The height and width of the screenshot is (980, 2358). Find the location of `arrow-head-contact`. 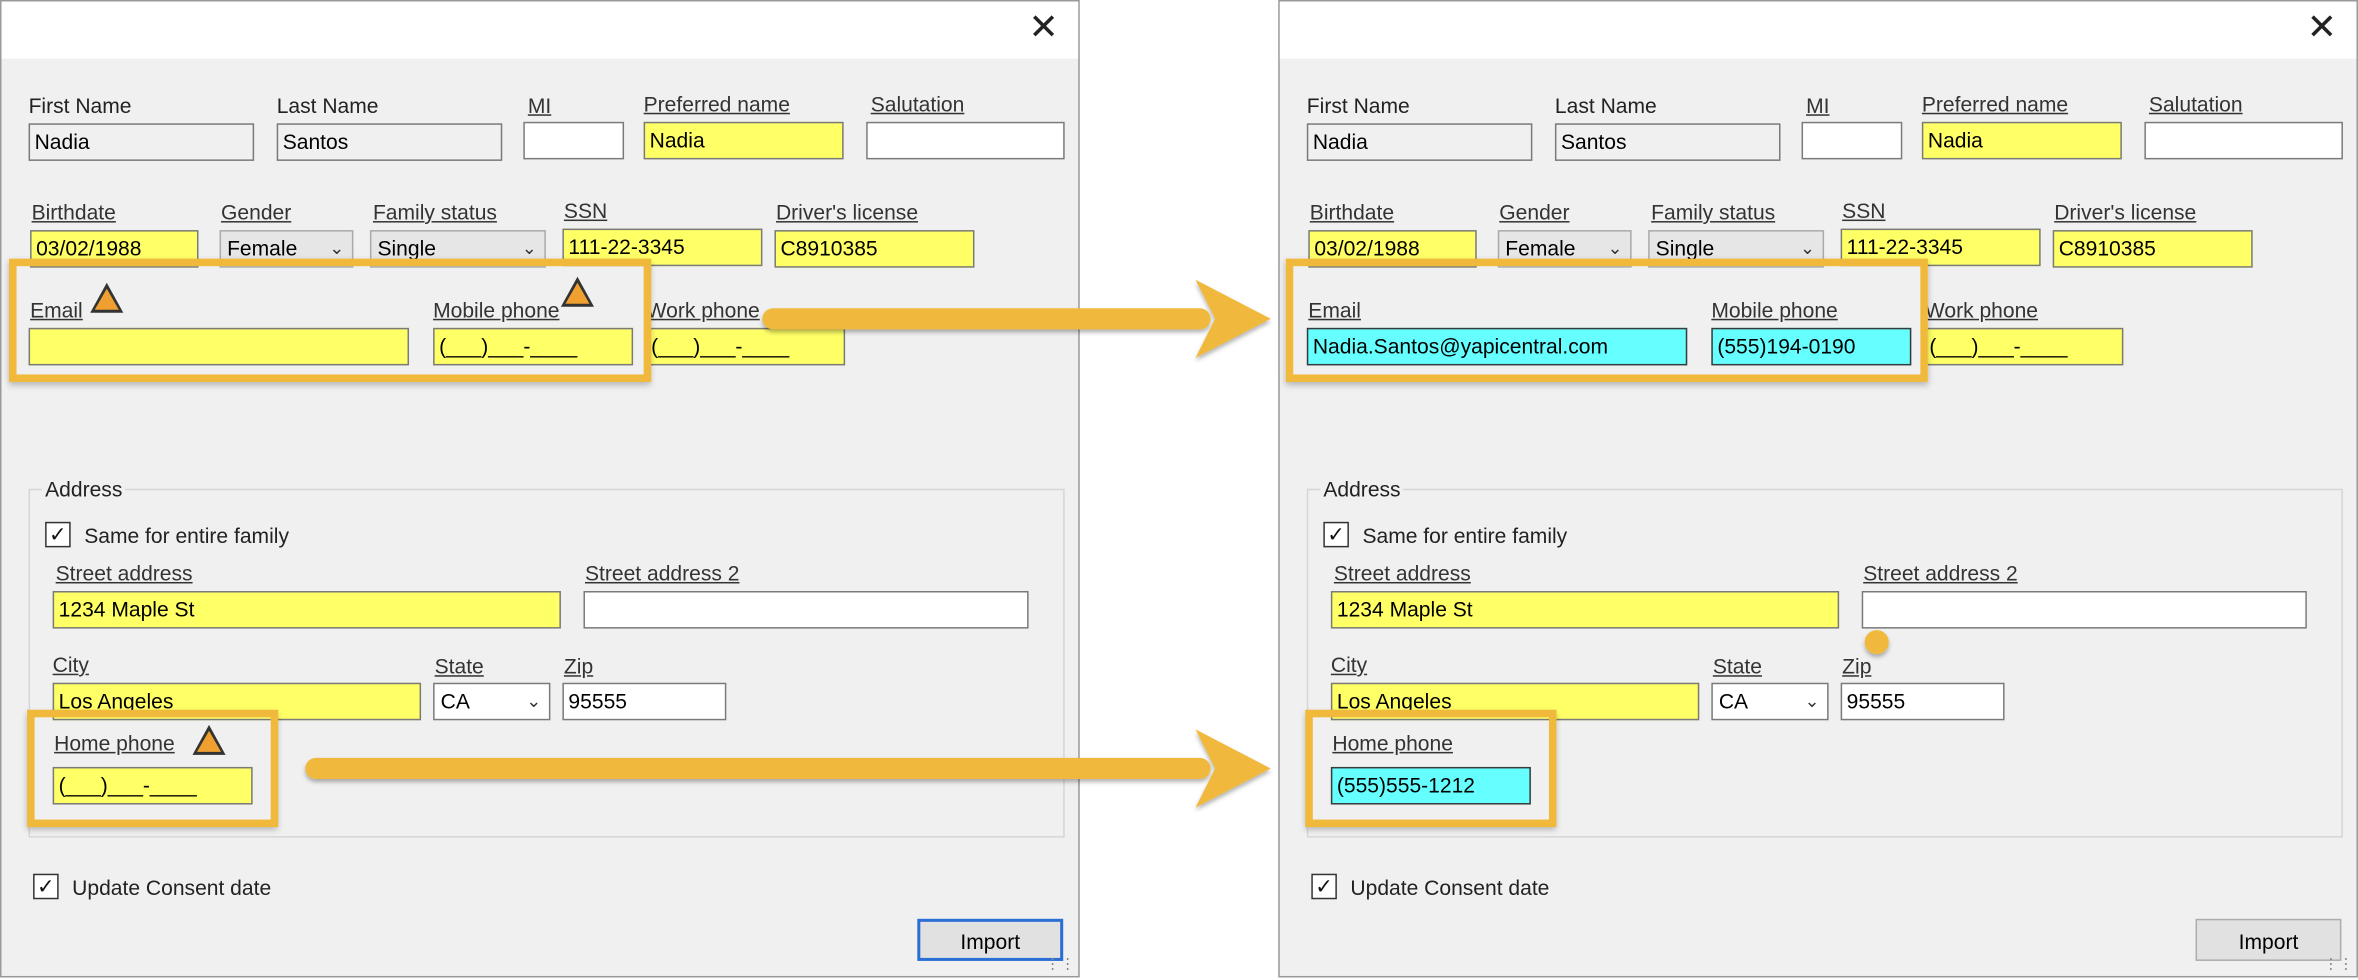

arrow-head-contact is located at coordinates (1233, 318).